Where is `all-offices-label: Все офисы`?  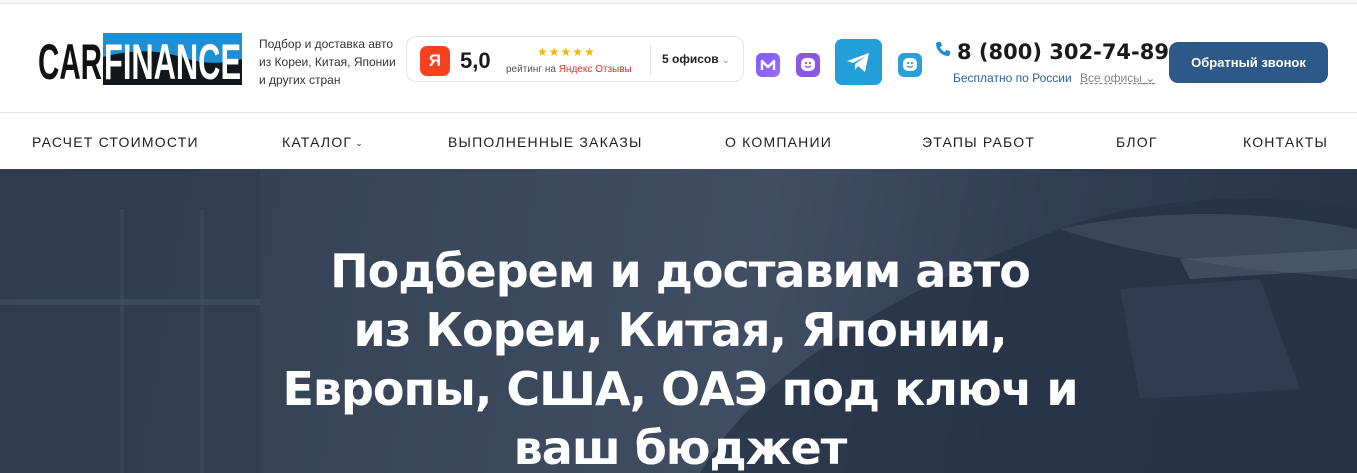 all-offices-label: Все офисы is located at coordinates (1111, 78).